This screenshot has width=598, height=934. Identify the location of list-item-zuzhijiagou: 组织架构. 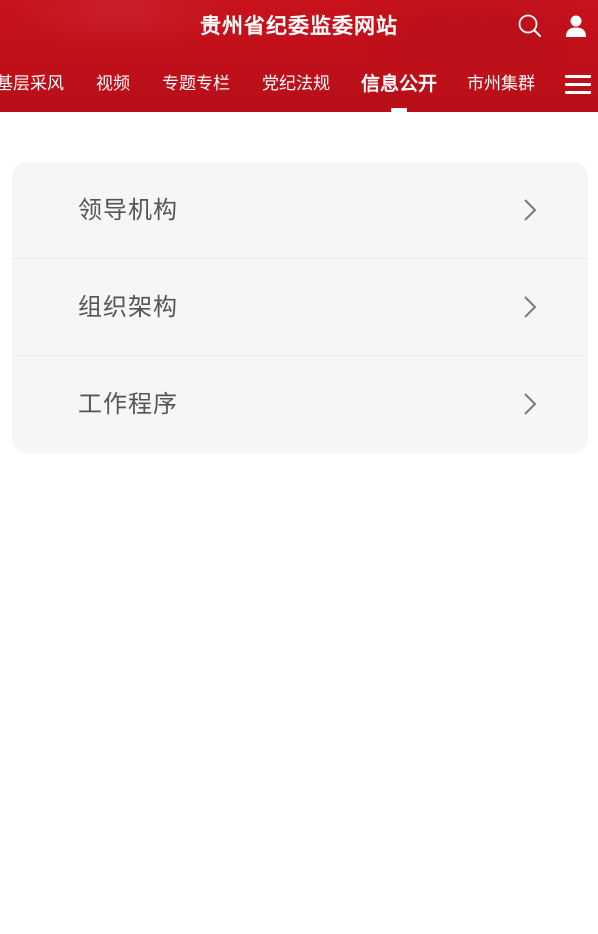
(300, 306).